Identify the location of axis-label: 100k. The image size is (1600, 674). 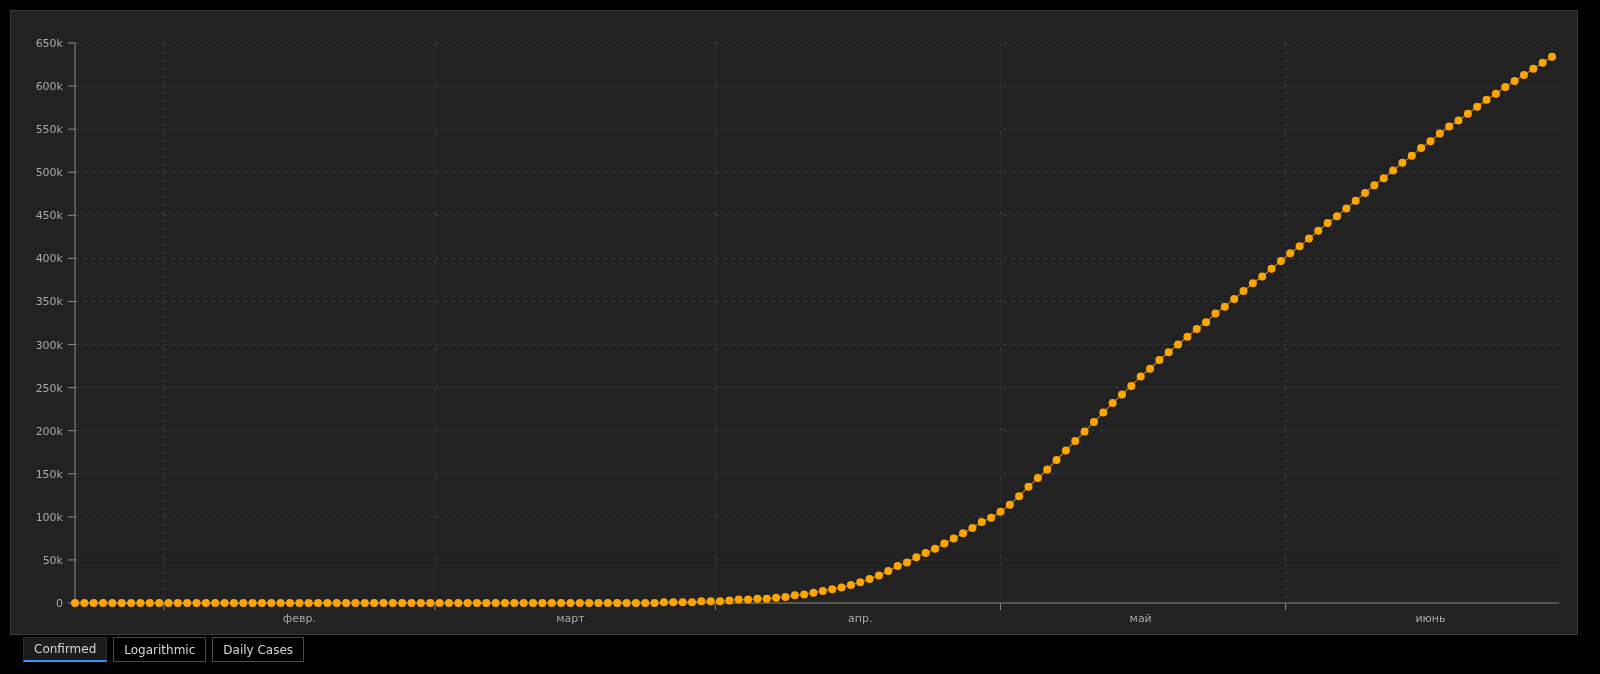
(49, 517).